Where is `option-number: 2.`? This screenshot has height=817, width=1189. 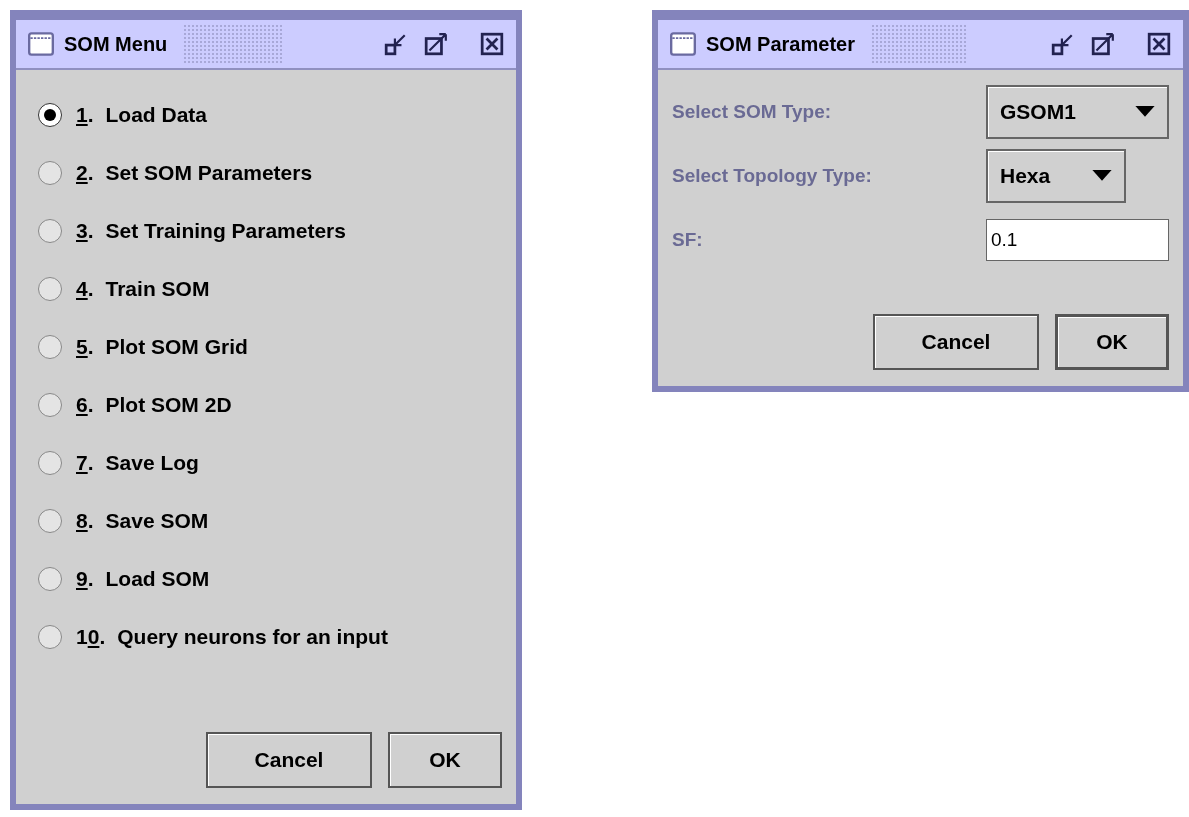 option-number: 2. is located at coordinates (85, 173).